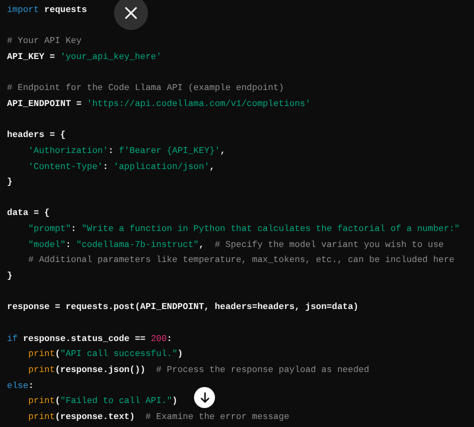  Describe the element at coordinates (84, 57) in the screenshot. I see `code-line: API_KEY = 'your_api_key_here'` at that location.